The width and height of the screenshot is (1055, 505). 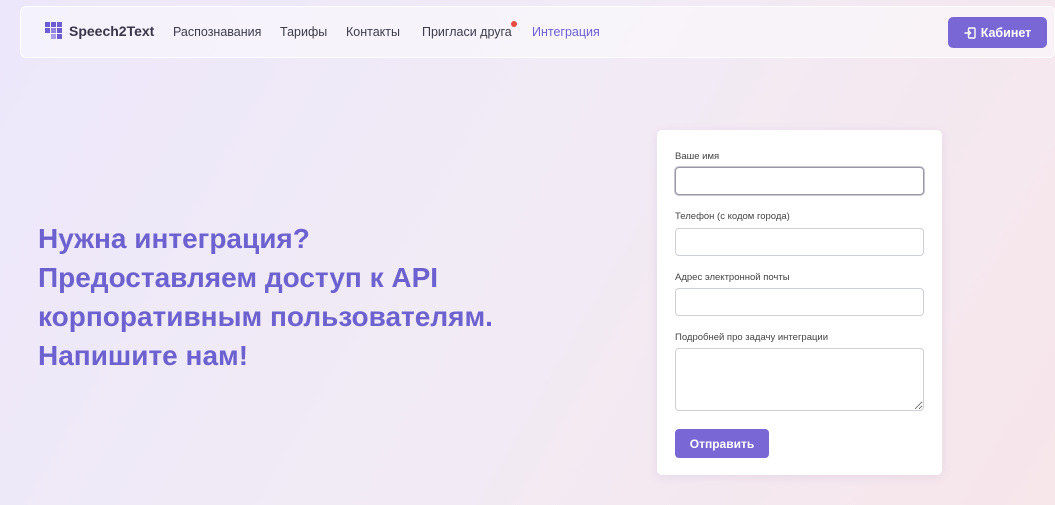 What do you see at coordinates (514, 24) in the screenshot?
I see `notification-dot` at bounding box center [514, 24].